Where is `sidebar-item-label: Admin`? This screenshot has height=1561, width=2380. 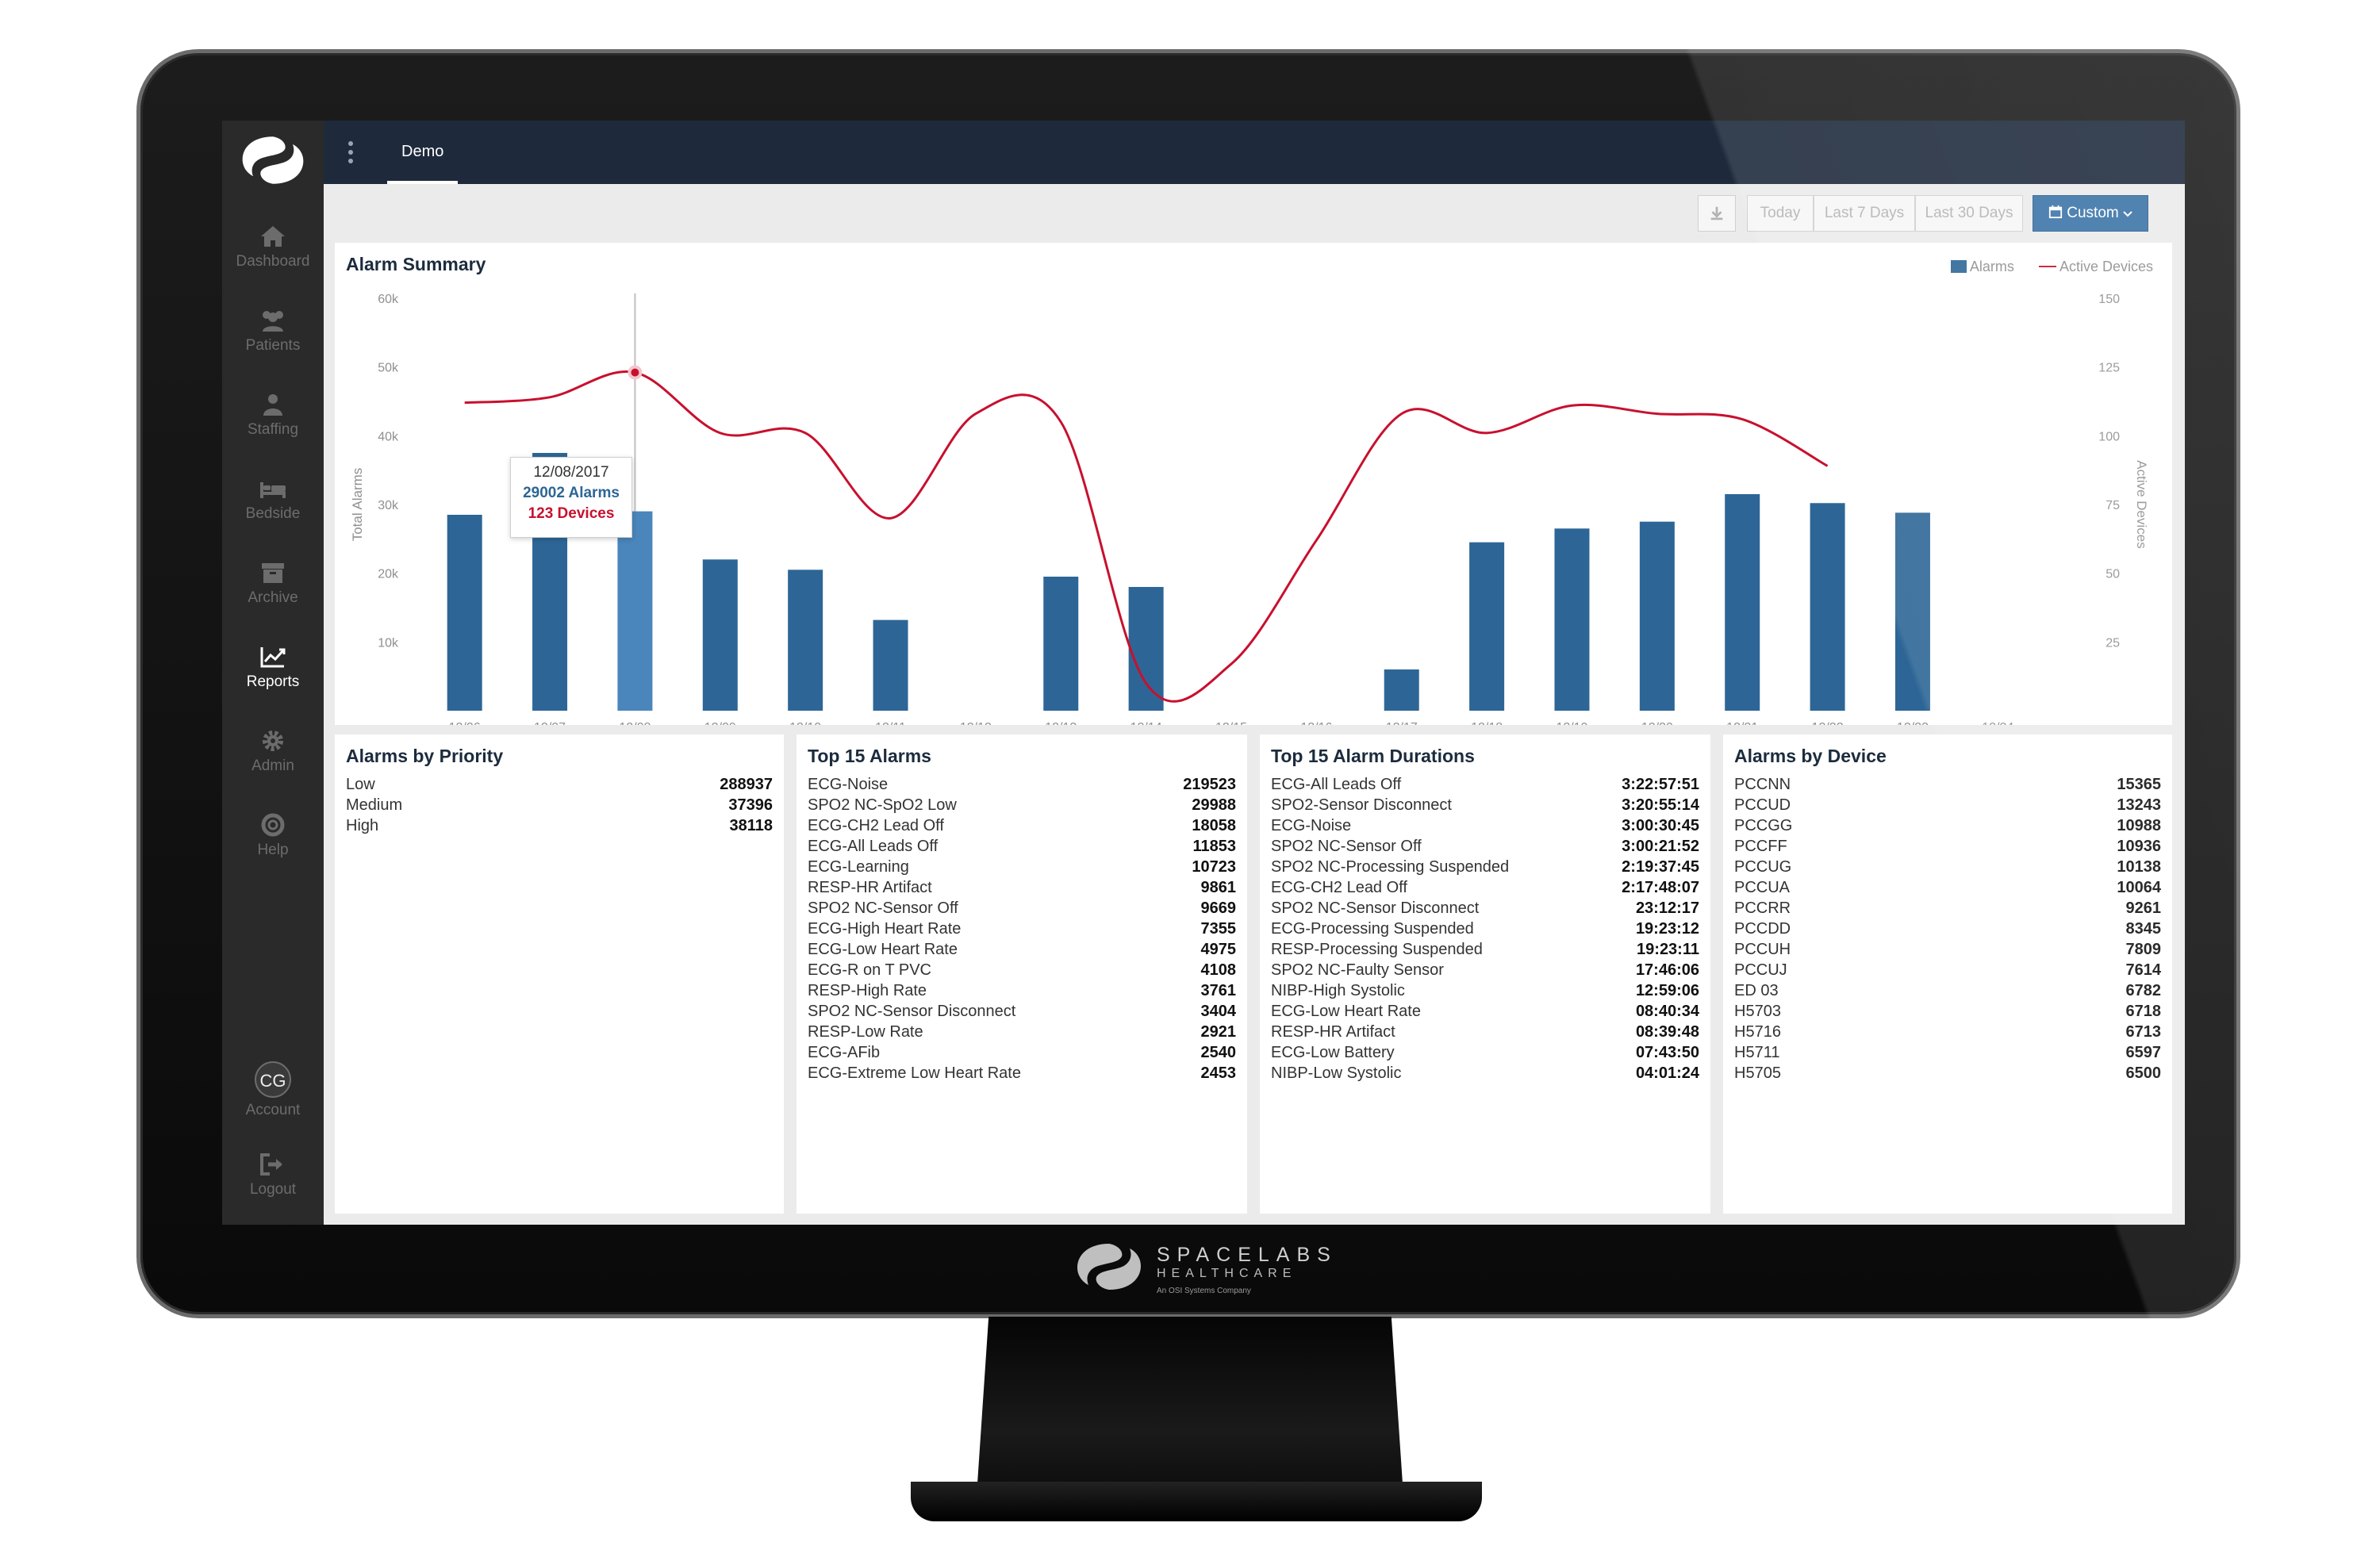
sidebar-item-label: Admin is located at coordinates (272, 765).